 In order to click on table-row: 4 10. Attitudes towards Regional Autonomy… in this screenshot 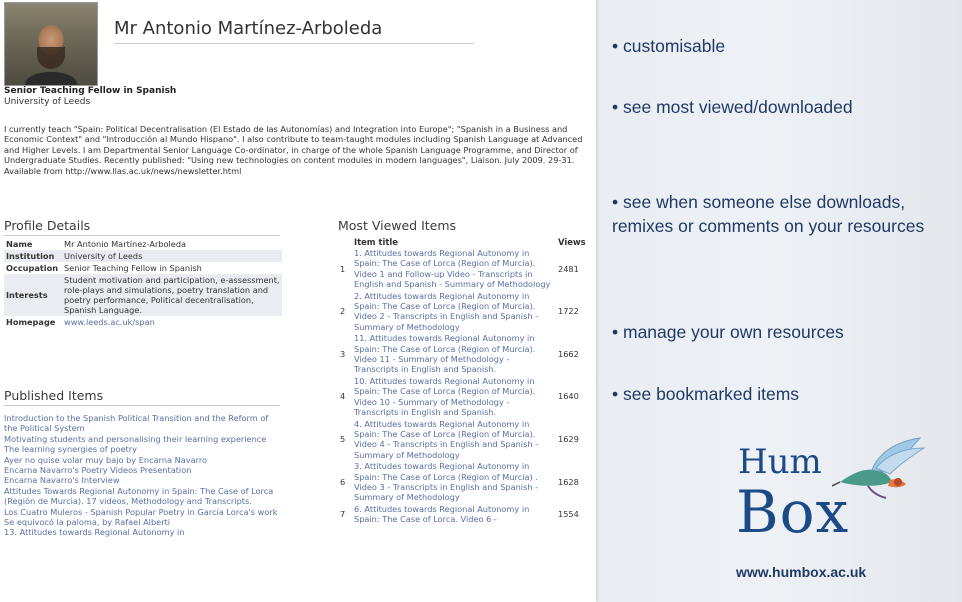, I will do `click(464, 397)`.